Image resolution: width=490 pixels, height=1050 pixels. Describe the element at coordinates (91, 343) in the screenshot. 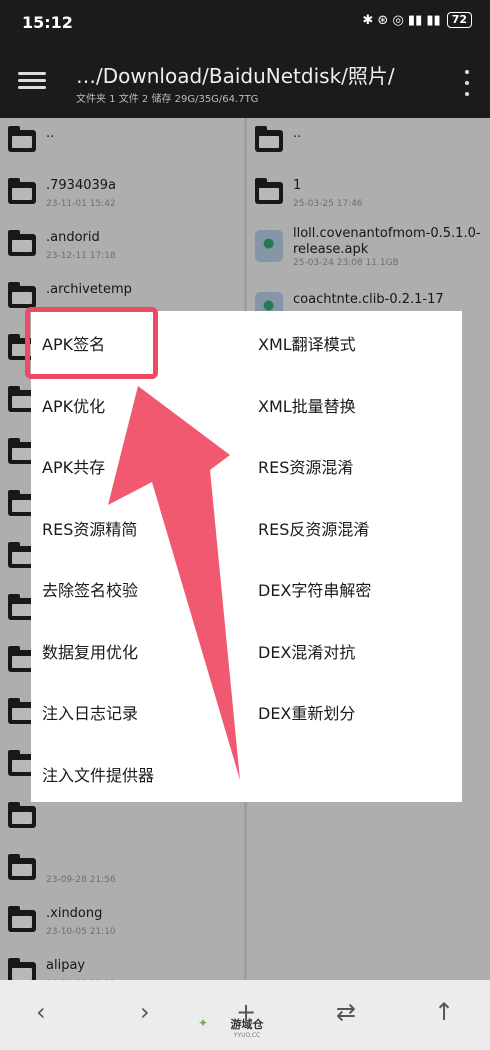

I see `highlight-box` at that location.